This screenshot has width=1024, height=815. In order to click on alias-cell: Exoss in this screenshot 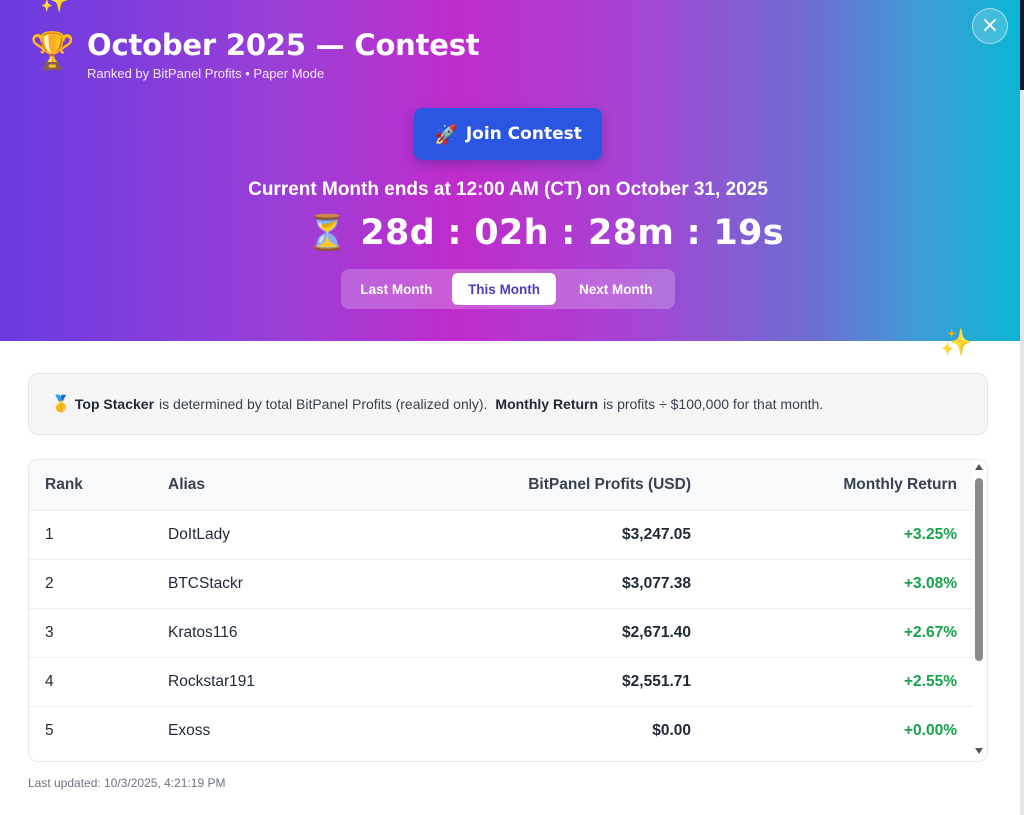, I will do `click(189, 730)`.